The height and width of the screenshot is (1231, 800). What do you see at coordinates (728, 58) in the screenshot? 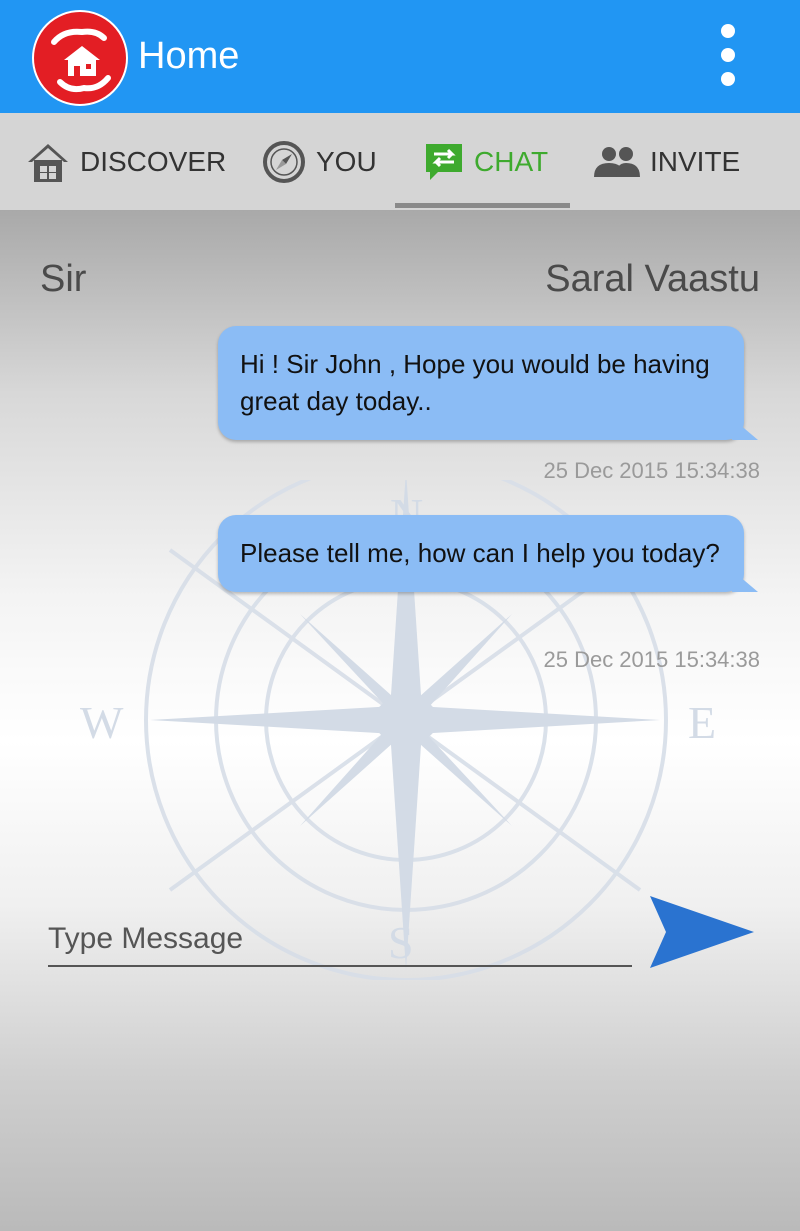
I see `overflow-menu-icon` at bounding box center [728, 58].